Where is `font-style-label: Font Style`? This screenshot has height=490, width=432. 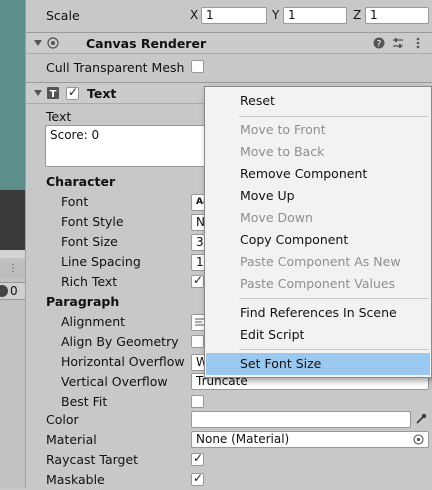 font-style-label: Font Style is located at coordinates (92, 221).